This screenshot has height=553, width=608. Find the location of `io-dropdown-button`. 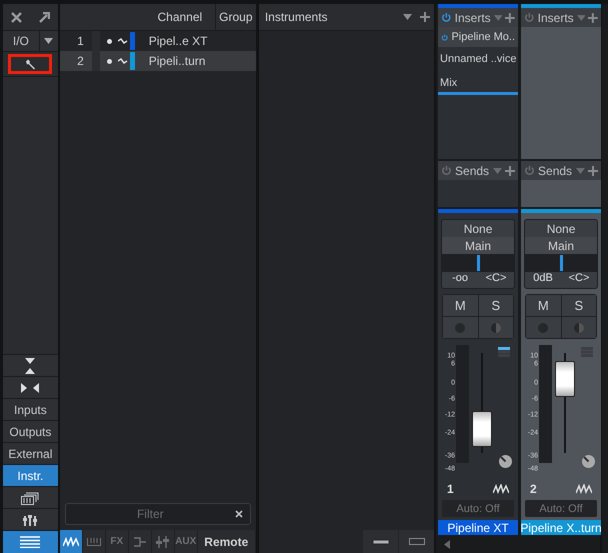

io-dropdown-button is located at coordinates (49, 41).